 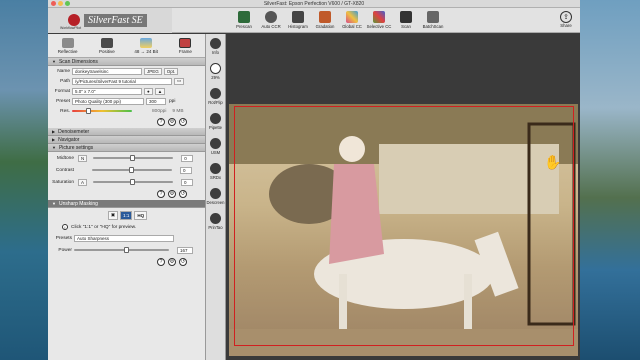 I want to click on gradation-button: Gradation, so click(x=325, y=20).